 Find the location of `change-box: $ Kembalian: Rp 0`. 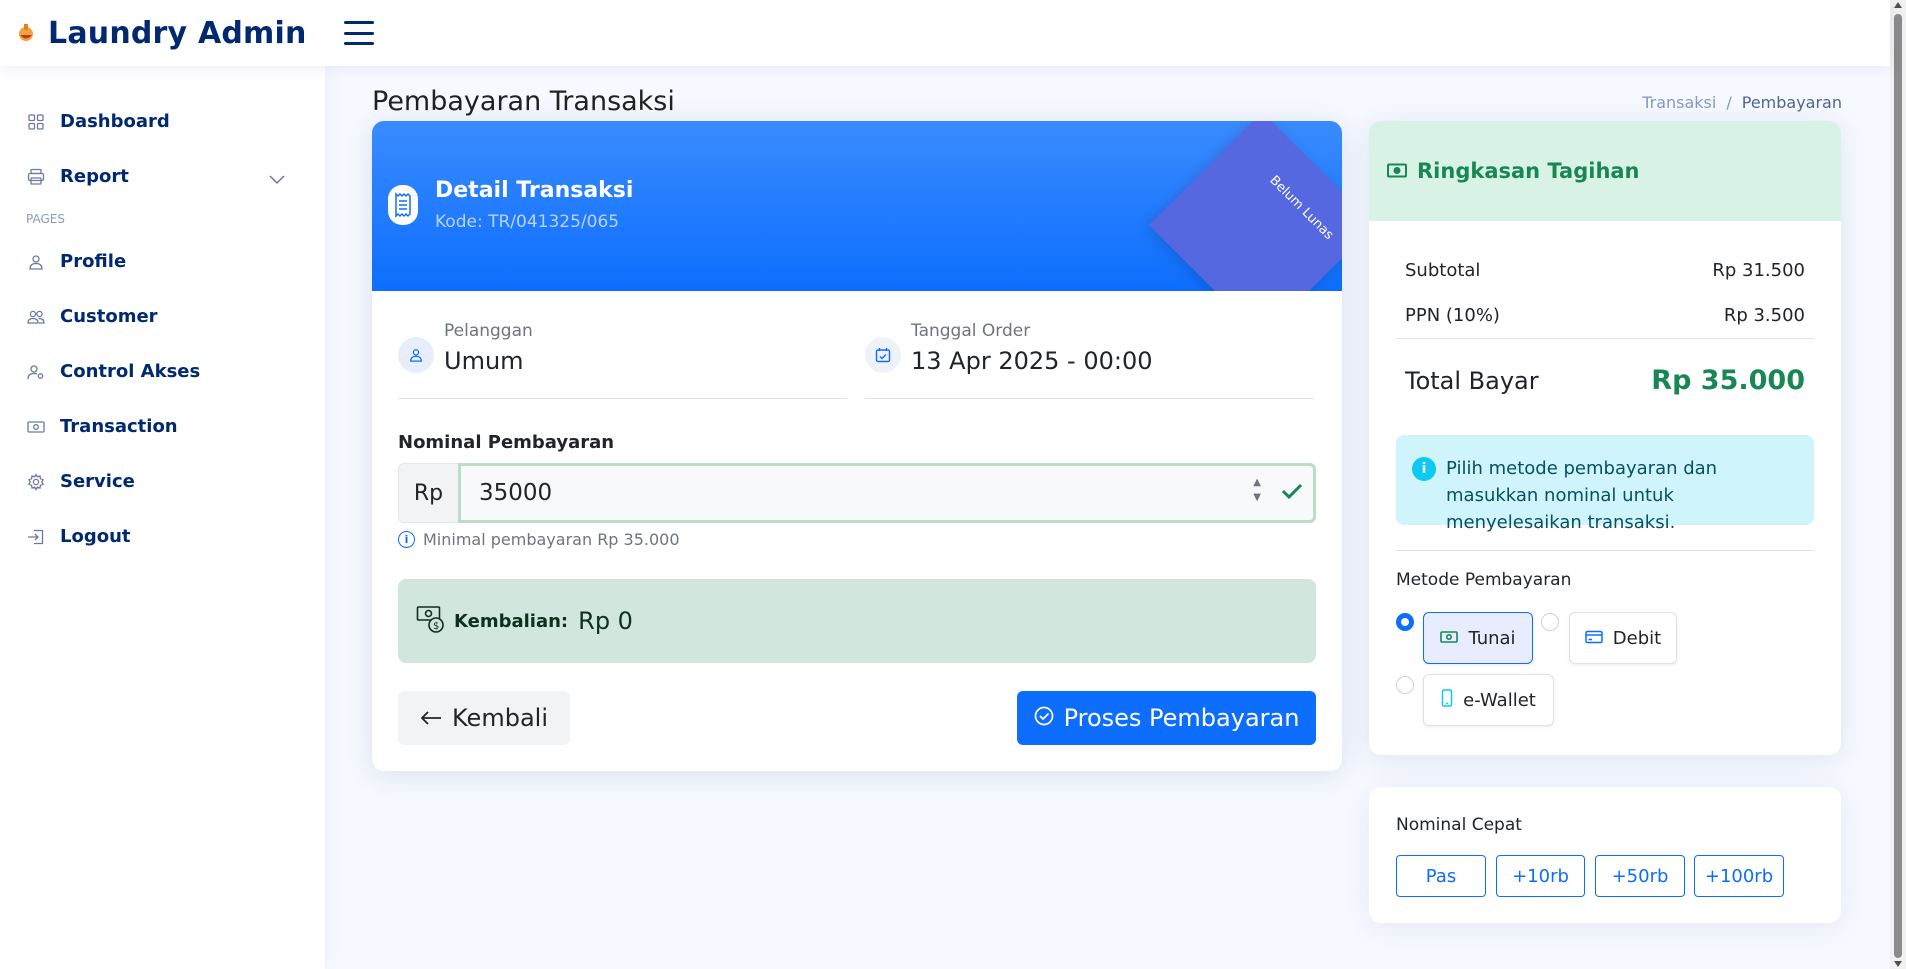

change-box: $ Kembalian: Rp 0 is located at coordinates (857, 621).